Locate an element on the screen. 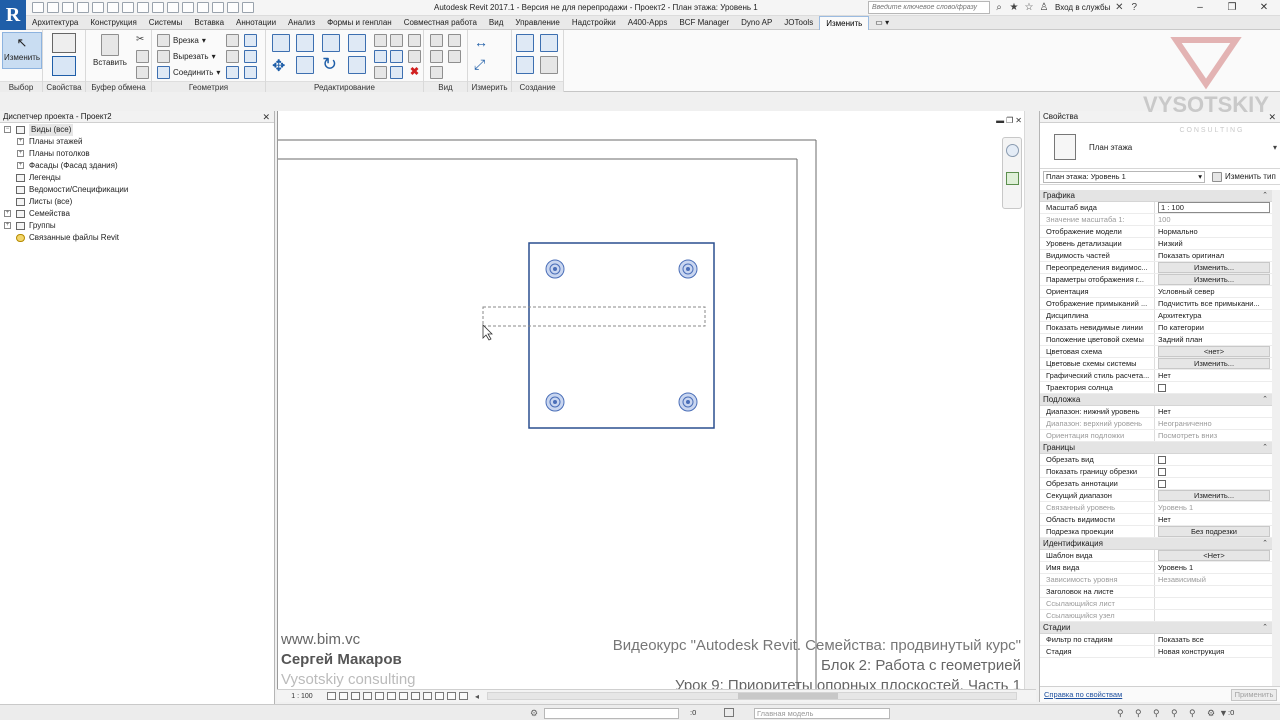  instance-filter-select: План этажа: Уровень 1 ▾ is located at coordinates (1124, 176).